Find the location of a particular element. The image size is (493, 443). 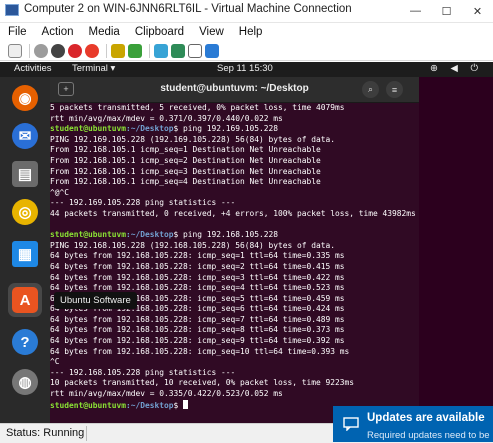

dock-rhythmbox: ◎ is located at coordinates (25, 212).